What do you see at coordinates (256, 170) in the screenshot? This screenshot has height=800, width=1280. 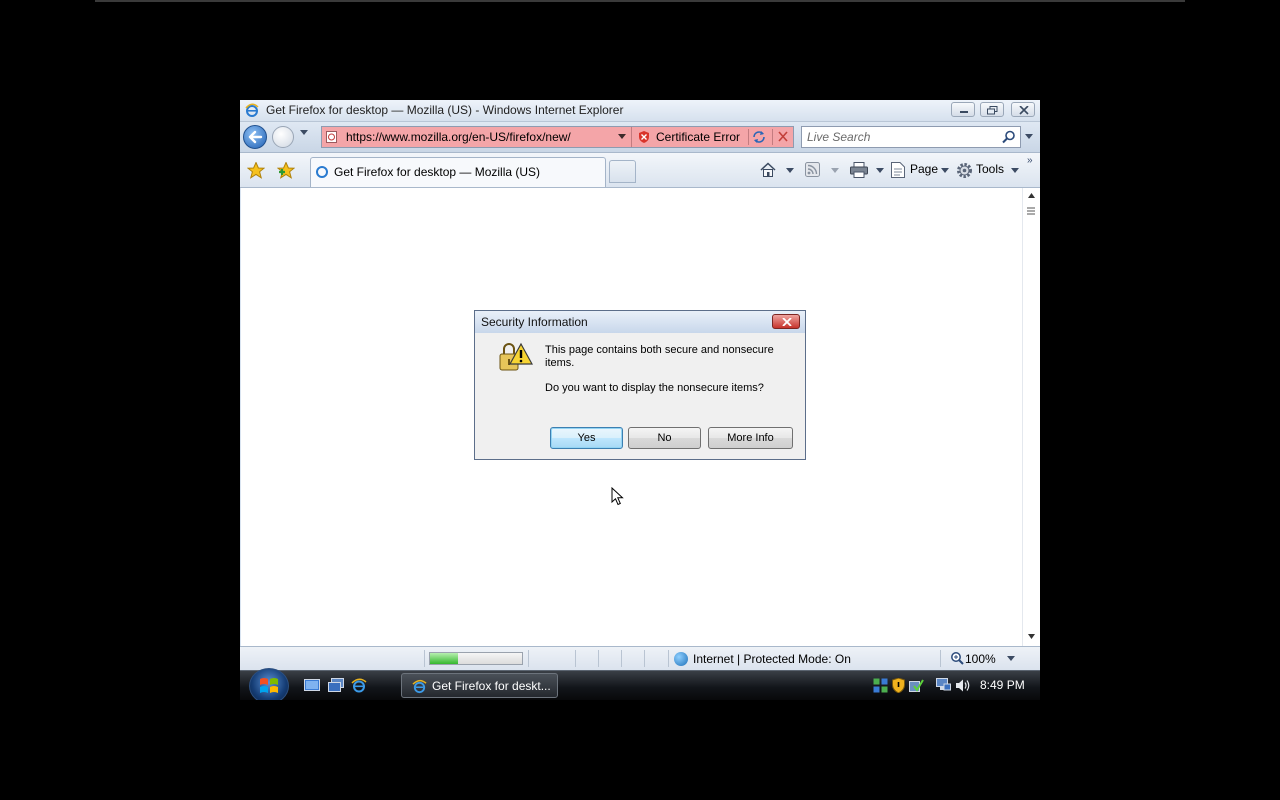 I see `favorites-star-icon` at bounding box center [256, 170].